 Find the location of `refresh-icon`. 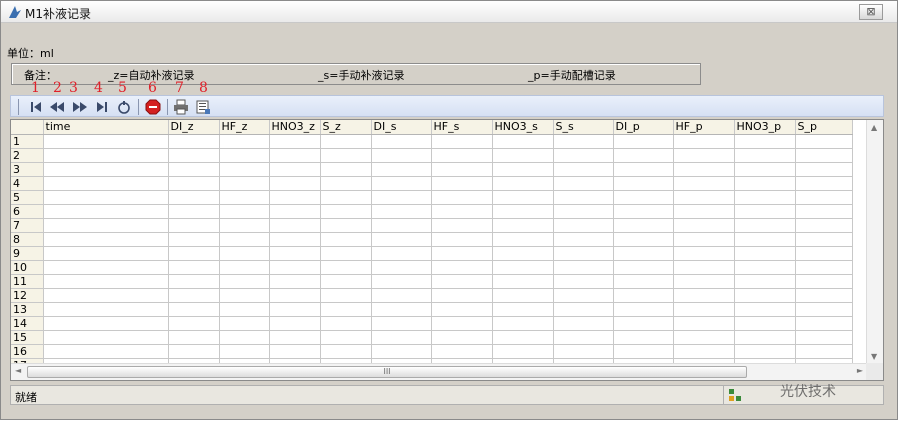

refresh-icon is located at coordinates (124, 107).